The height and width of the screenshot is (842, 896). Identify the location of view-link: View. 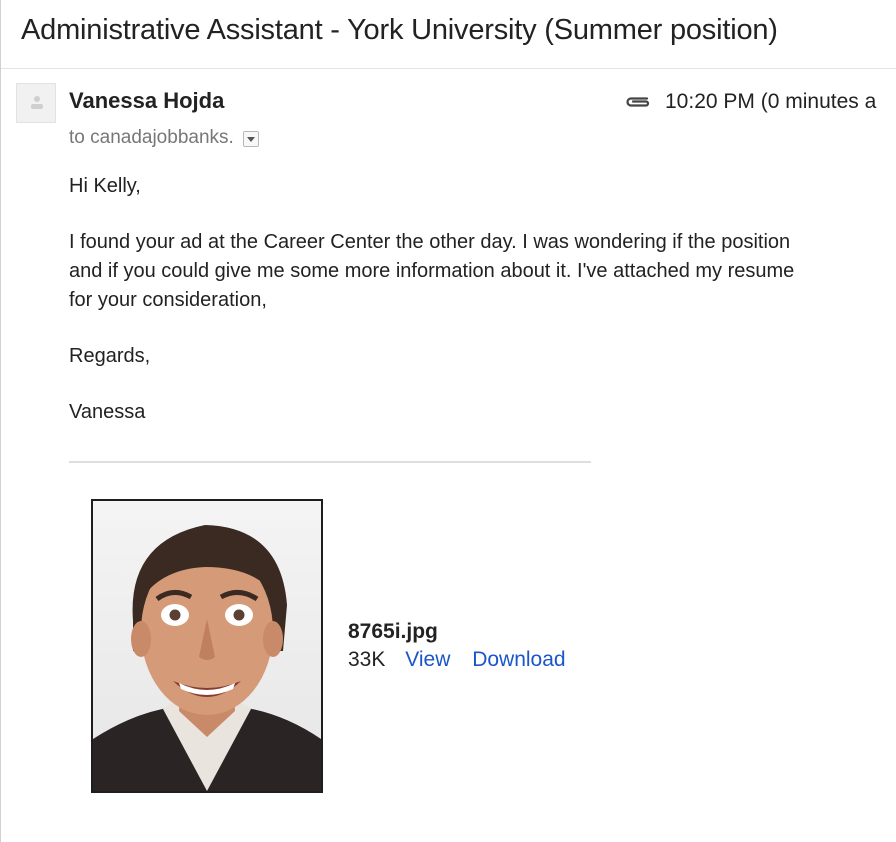
(427, 659).